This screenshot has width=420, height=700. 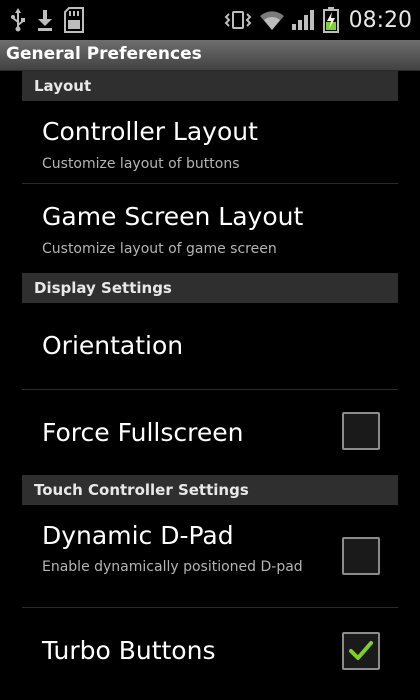 What do you see at coordinates (129, 650) in the screenshot?
I see `pref-title: Turbo Buttons` at bounding box center [129, 650].